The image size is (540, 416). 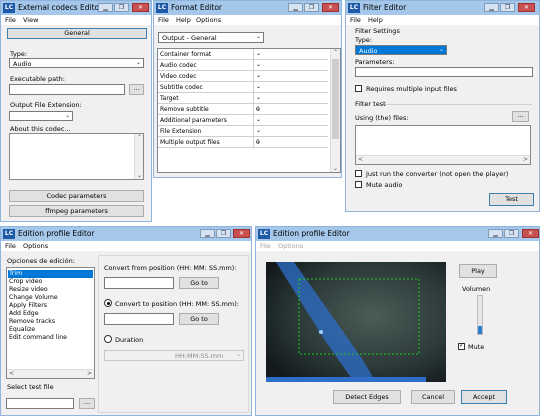 What do you see at coordinates (108, 303) in the screenshot?
I see `convert-to-radio` at bounding box center [108, 303].